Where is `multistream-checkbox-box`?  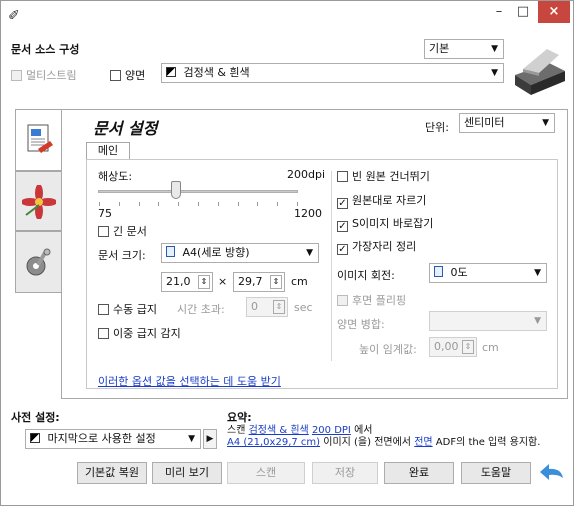 multistream-checkbox-box is located at coordinates (16, 75).